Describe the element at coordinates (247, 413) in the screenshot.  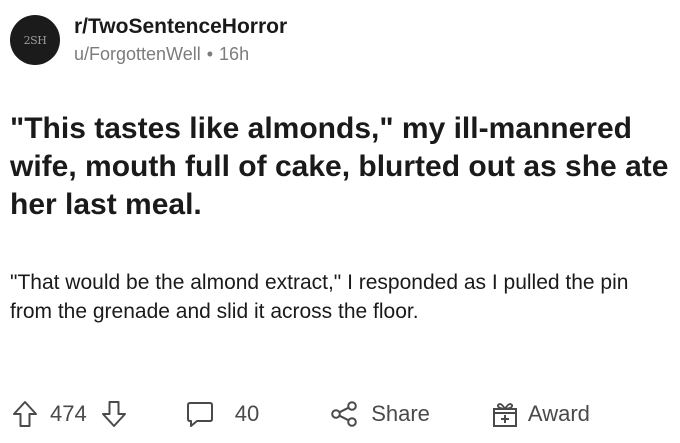
I see `comment-count: 40` at that location.